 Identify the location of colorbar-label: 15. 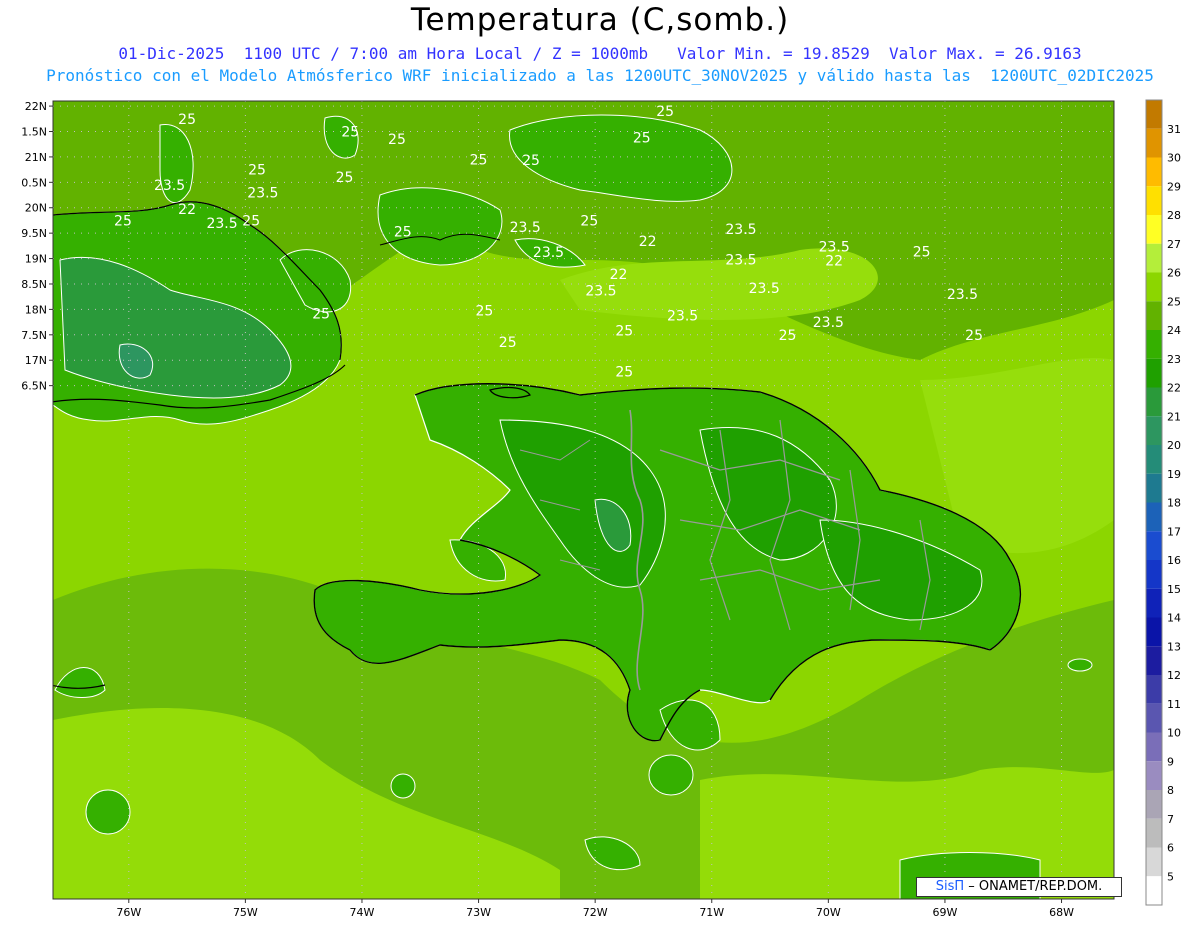
(1174, 589).